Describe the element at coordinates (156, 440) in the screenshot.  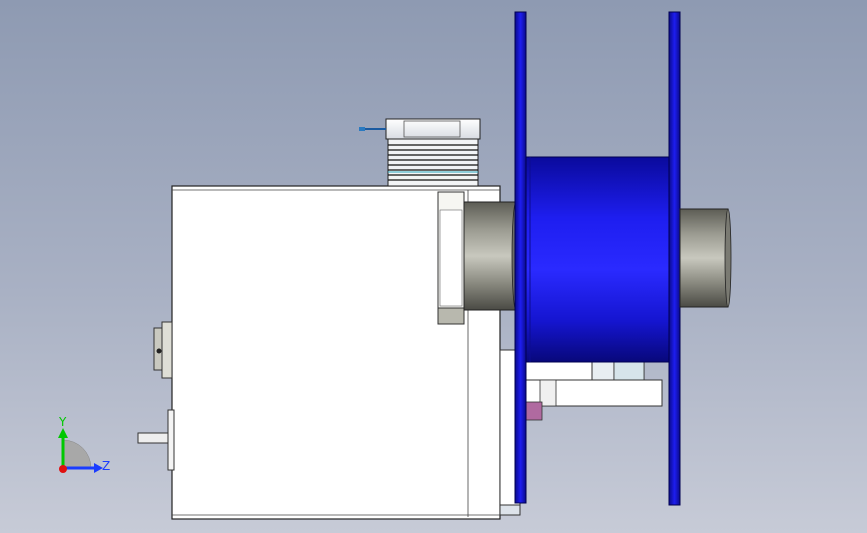
I see `left-shaft` at that location.